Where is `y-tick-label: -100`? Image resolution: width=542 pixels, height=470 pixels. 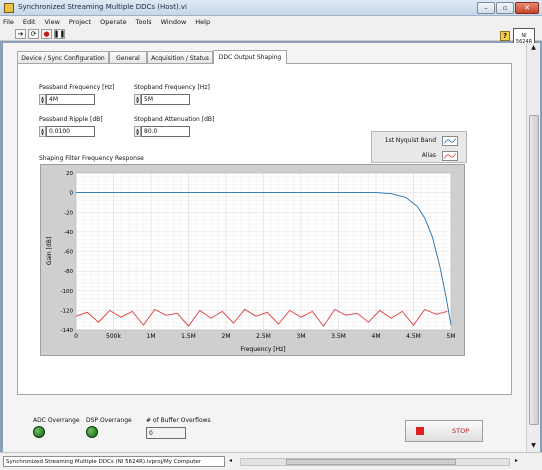 y-tick-label: -100 is located at coordinates (67, 292).